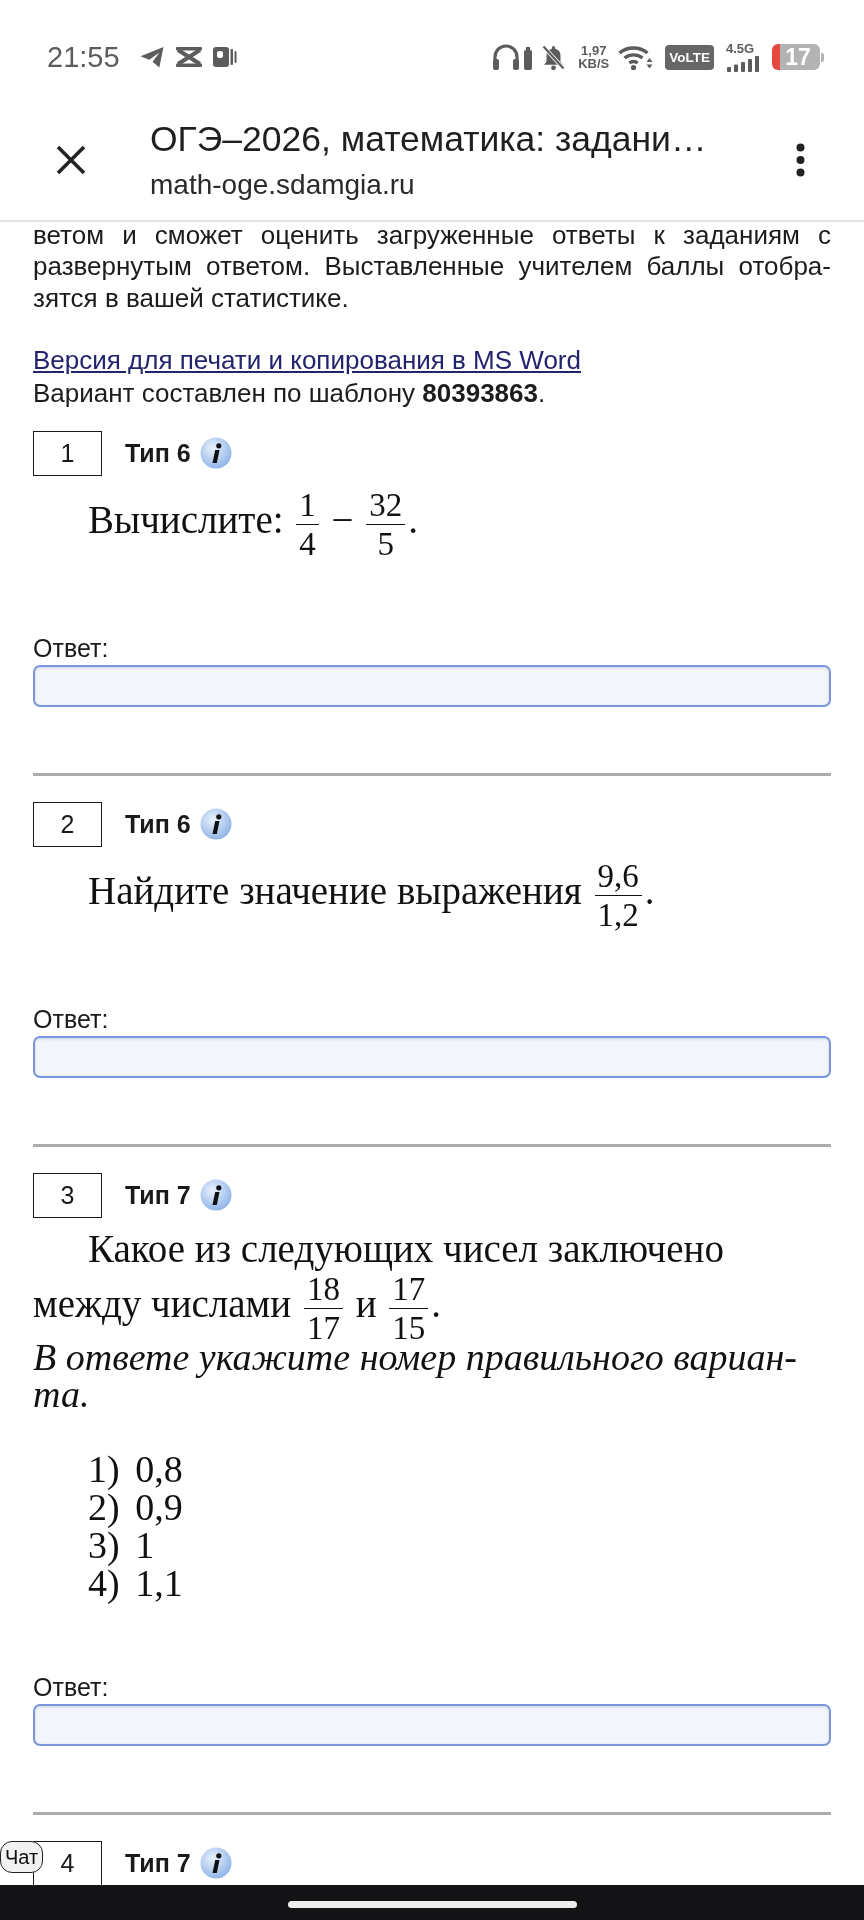  I want to click on status-time: 21:55, so click(83, 57).